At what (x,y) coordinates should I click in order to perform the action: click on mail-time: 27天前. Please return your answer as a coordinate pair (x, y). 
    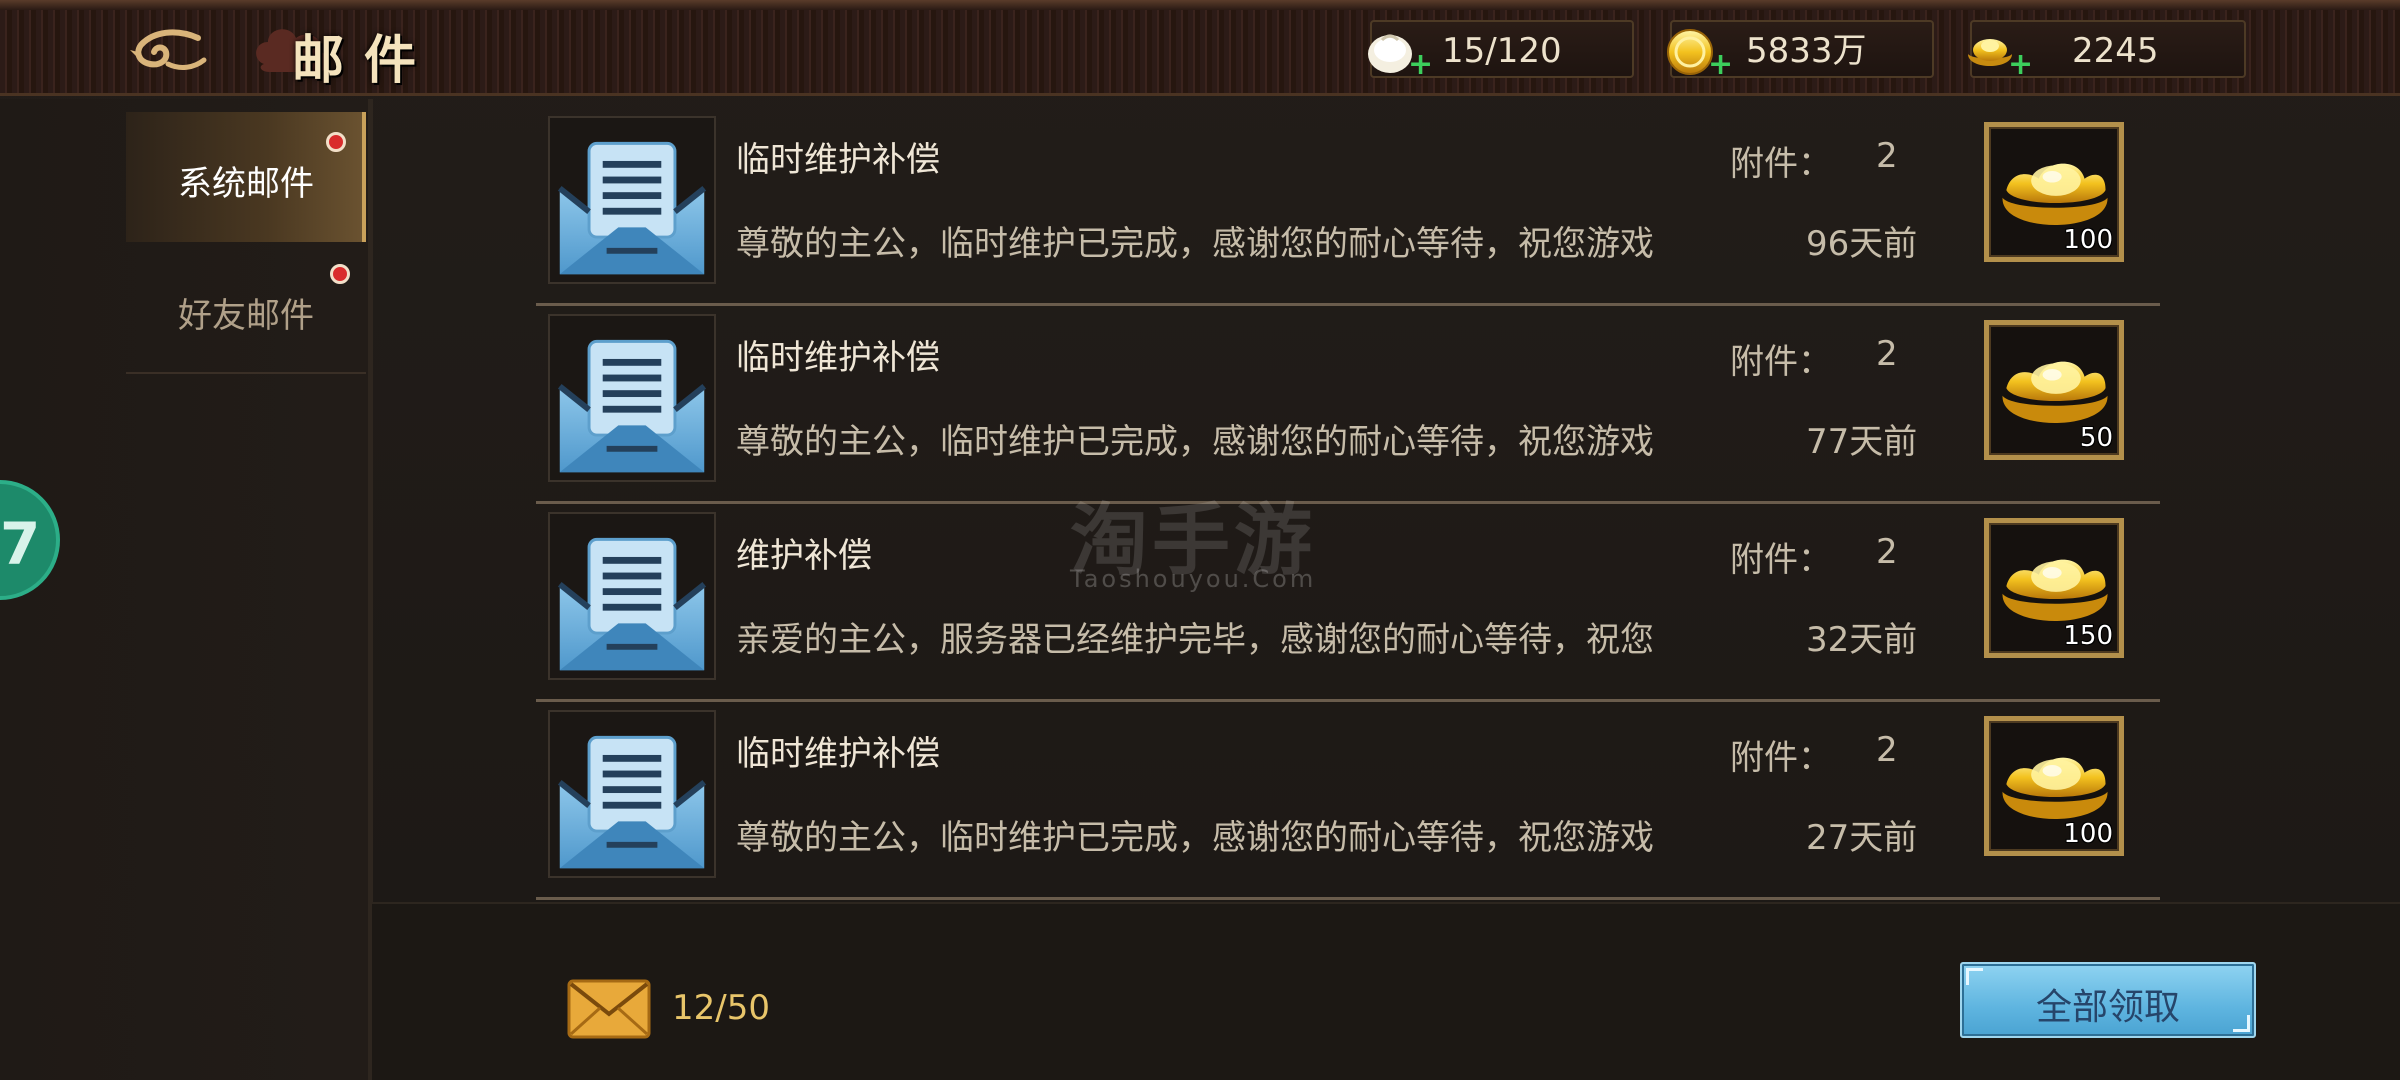
    Looking at the image, I should click on (1862, 838).